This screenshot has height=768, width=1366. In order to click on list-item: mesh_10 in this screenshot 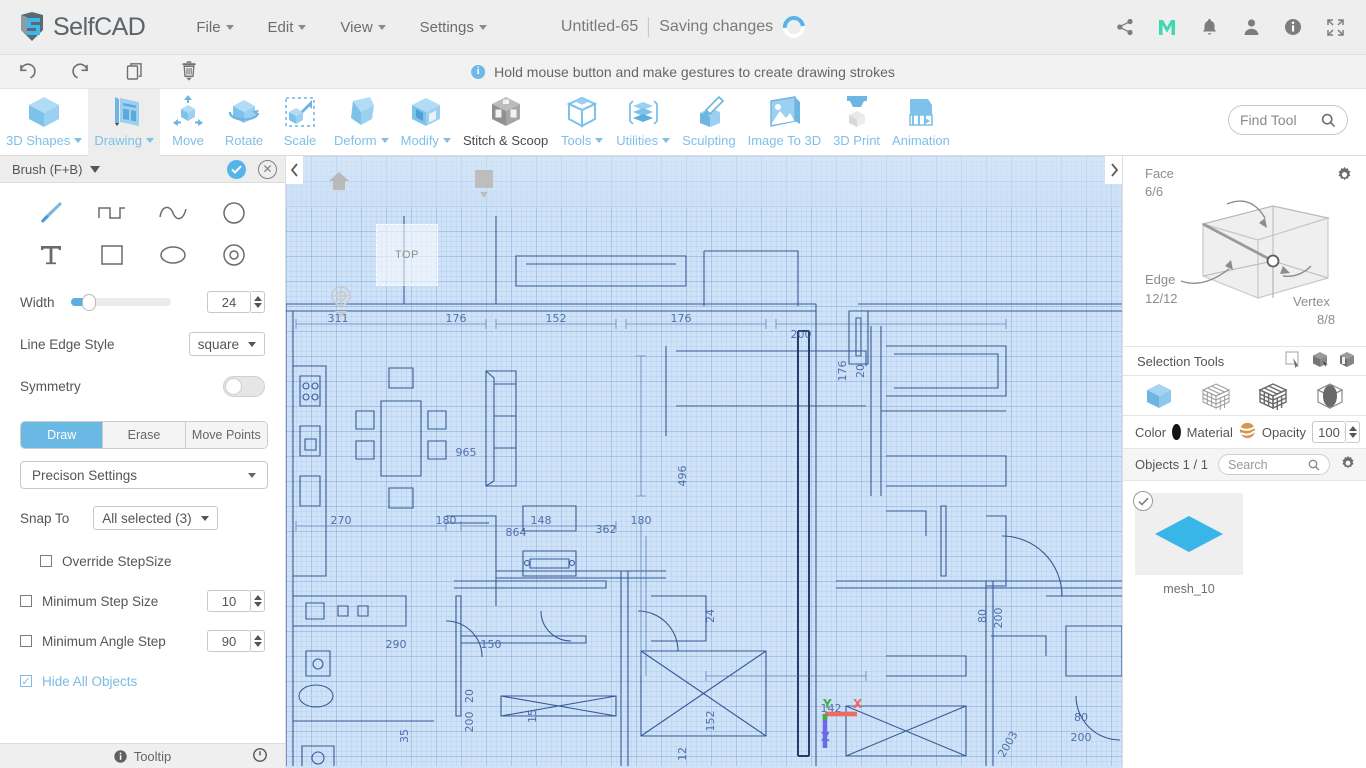, I will do `click(1188, 543)`.